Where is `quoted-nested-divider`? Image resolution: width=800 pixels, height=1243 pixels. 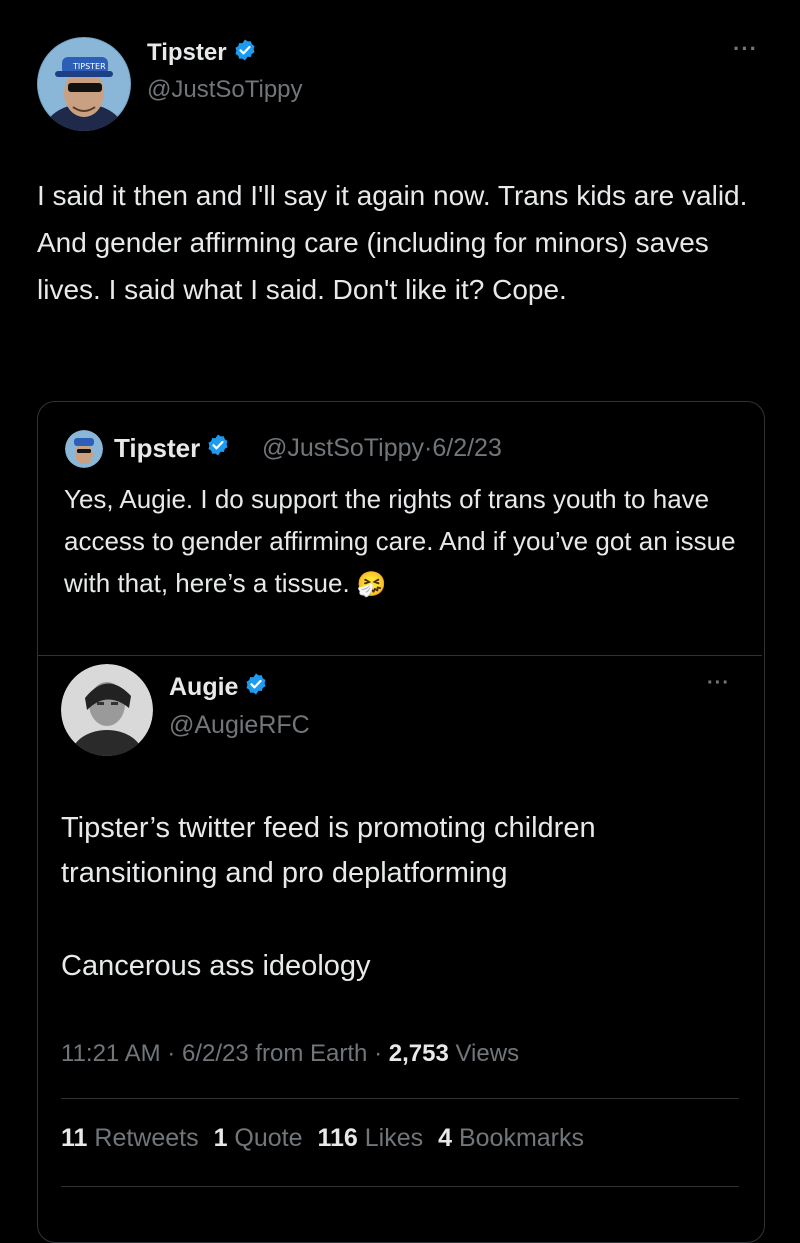
quoted-nested-divider is located at coordinates (400, 655).